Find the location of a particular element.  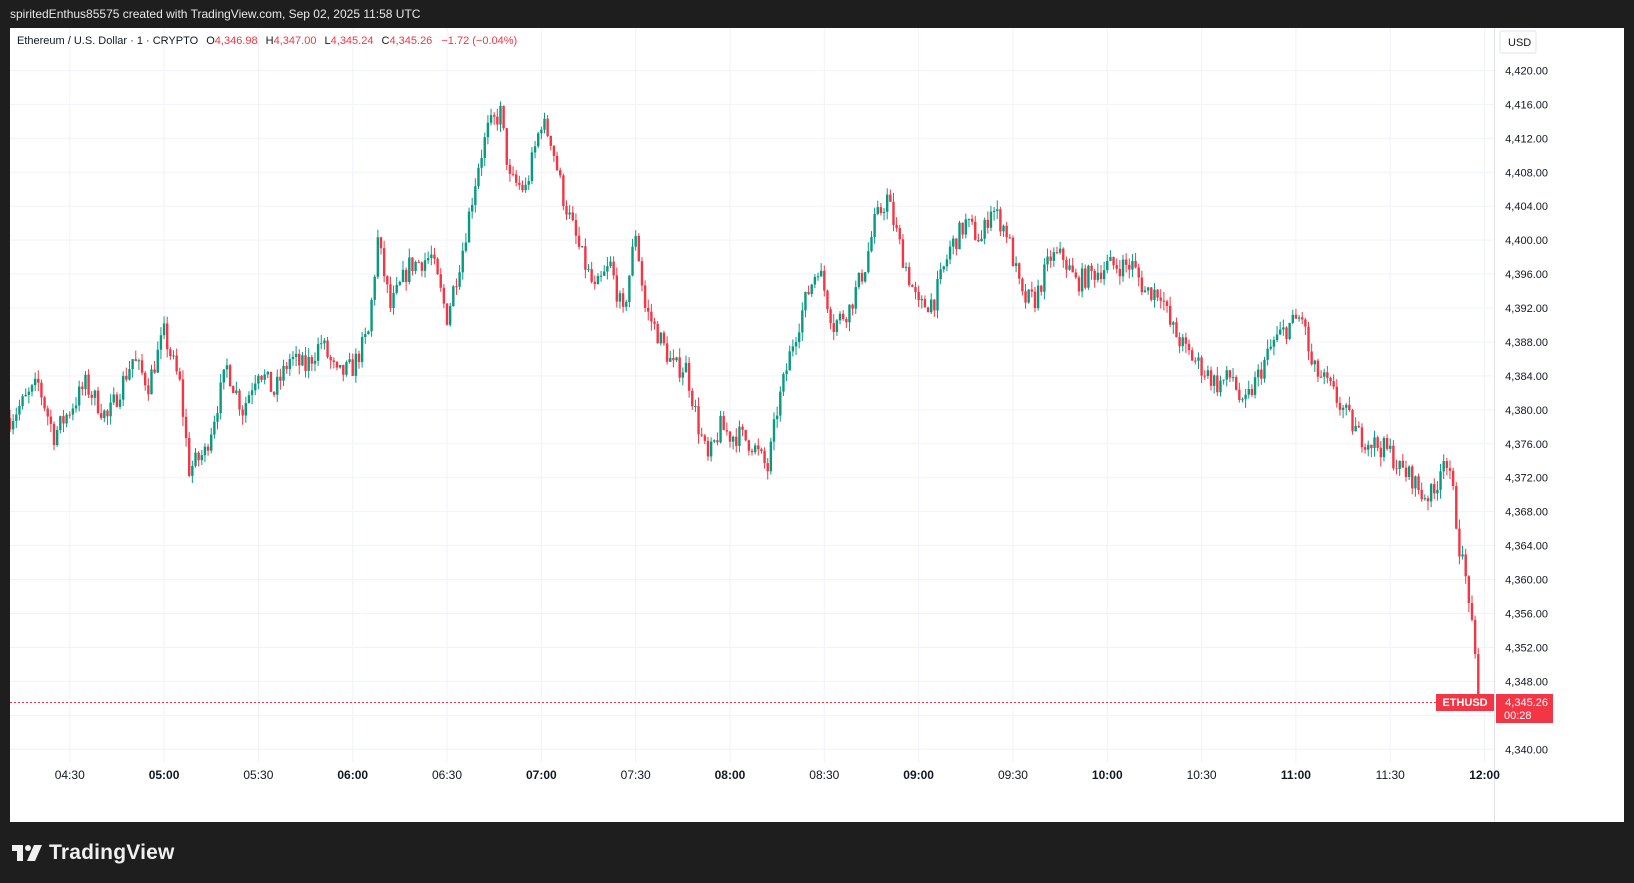

open-value: 4,346.98 is located at coordinates (236, 41).